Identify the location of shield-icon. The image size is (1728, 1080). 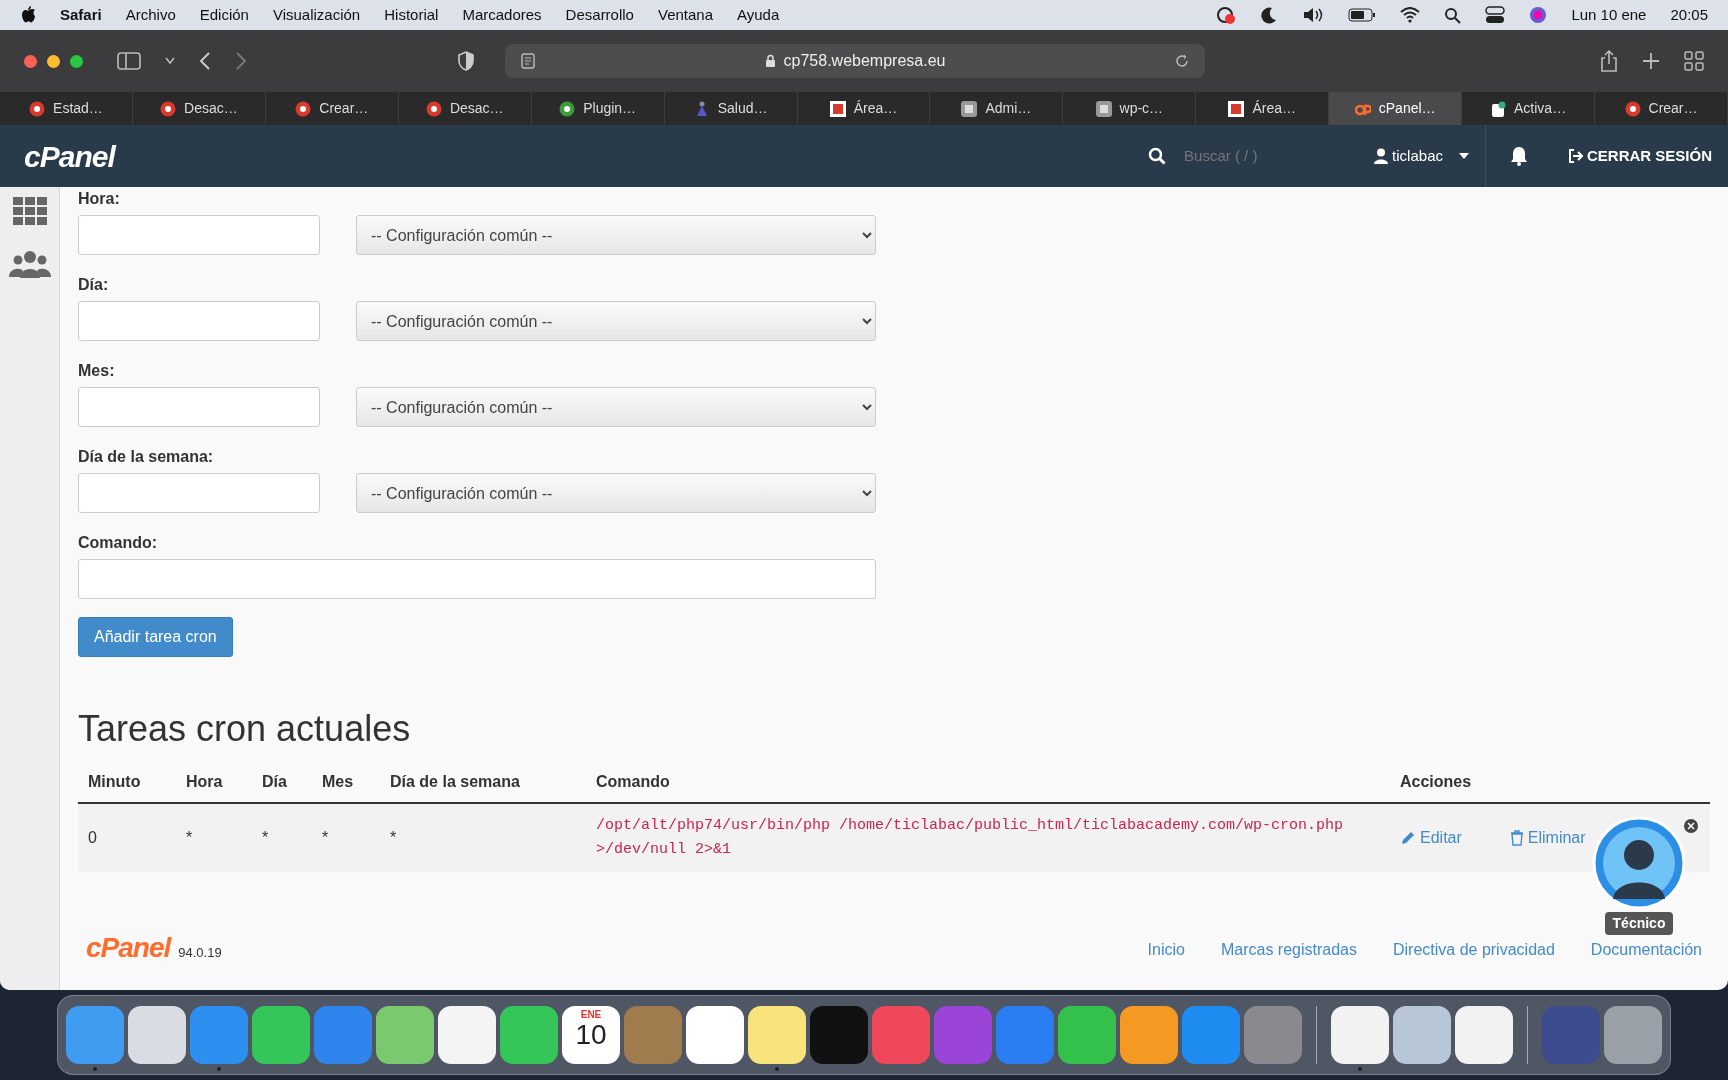
(466, 61).